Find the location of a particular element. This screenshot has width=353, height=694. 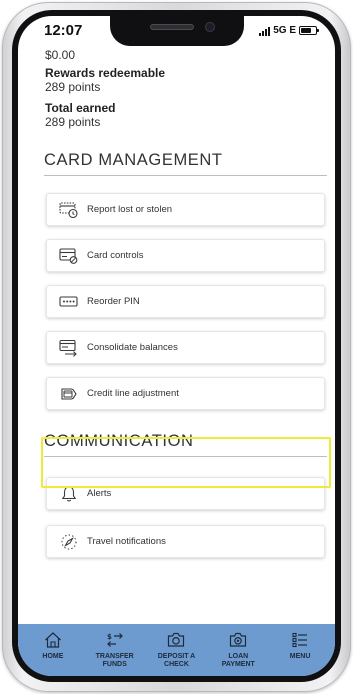

menu-item-label: Card controls is located at coordinates (115, 255).